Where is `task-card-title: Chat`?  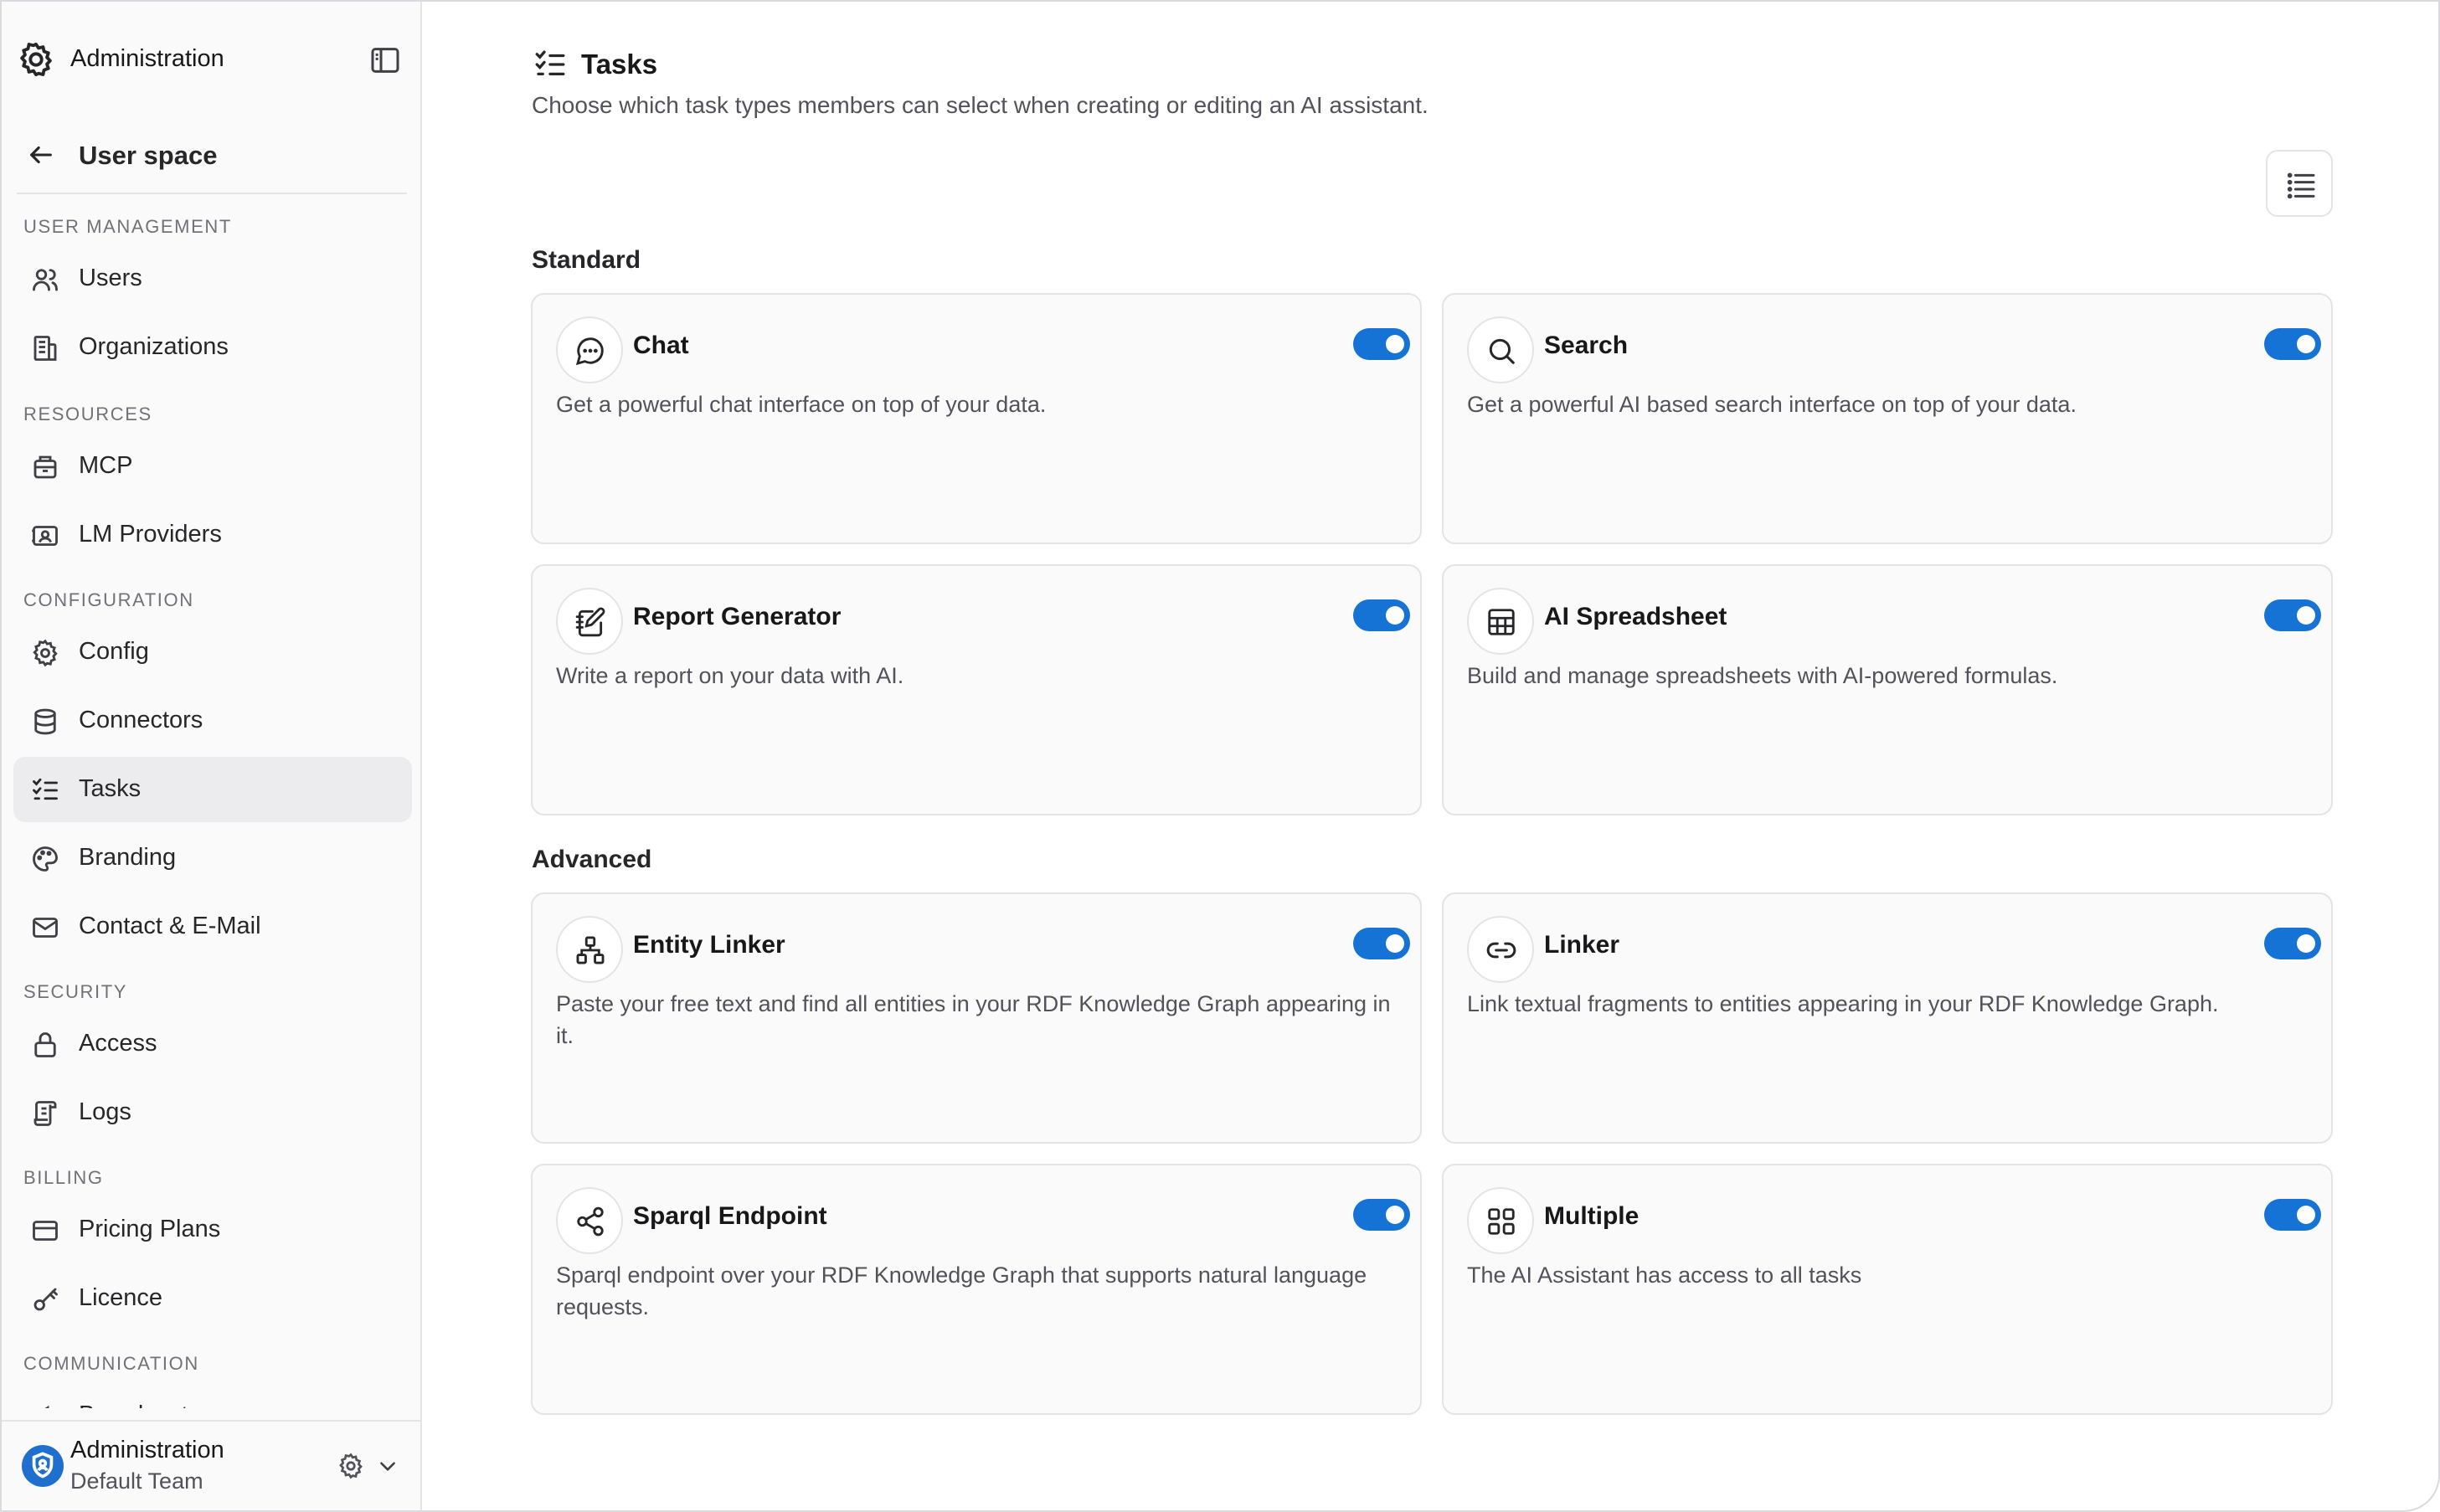 task-card-title: Chat is located at coordinates (661, 345).